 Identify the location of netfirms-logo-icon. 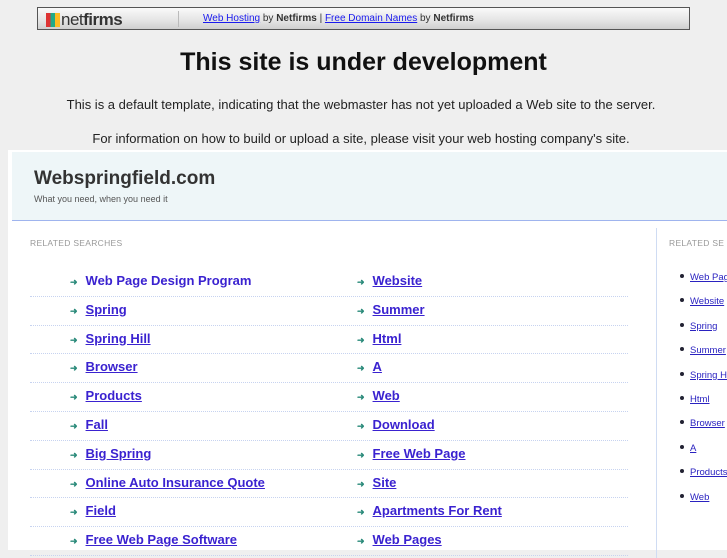
(53, 20).